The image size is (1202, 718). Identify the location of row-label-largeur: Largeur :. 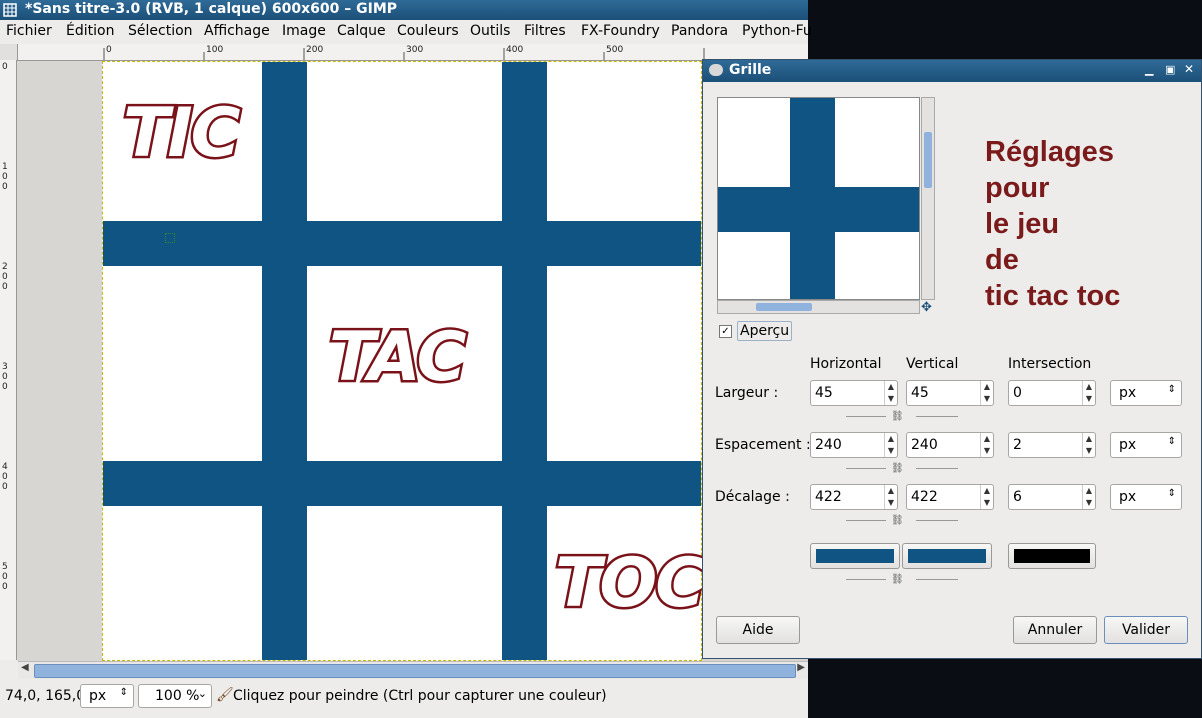
(747, 393).